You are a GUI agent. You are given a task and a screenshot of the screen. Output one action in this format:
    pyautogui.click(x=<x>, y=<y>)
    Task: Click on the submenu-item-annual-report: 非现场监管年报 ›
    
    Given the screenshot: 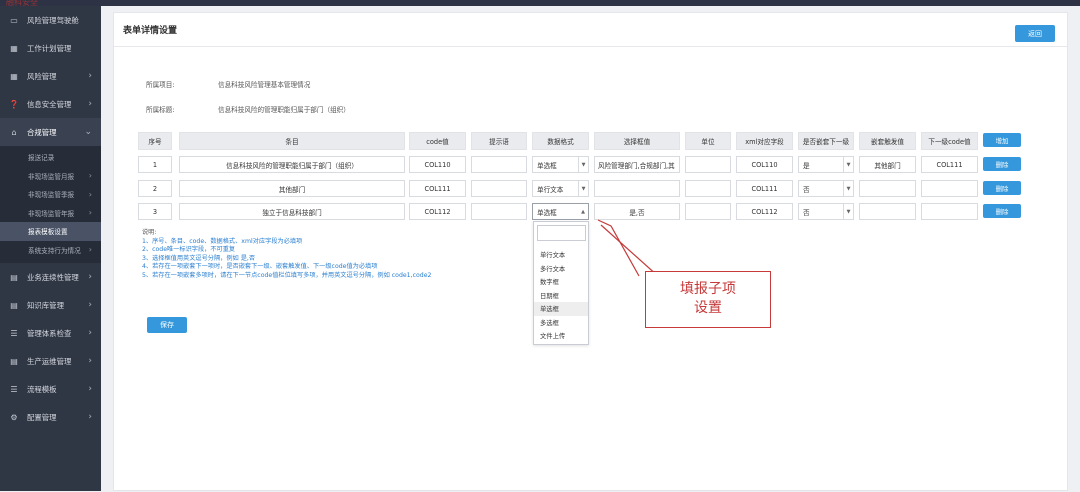 What is the action you would take?
    pyautogui.click(x=50, y=213)
    